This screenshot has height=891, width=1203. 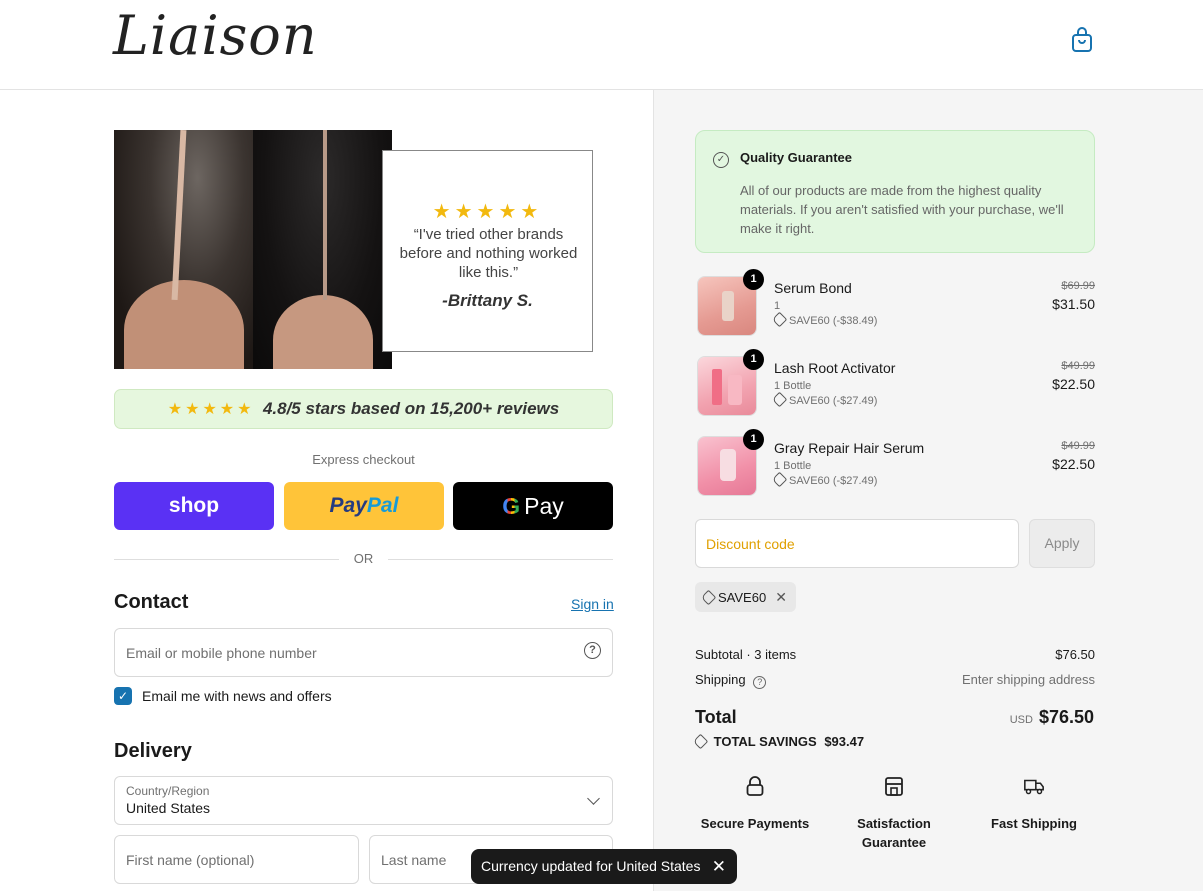 What do you see at coordinates (194, 506) in the screenshot?
I see `shop-pay-button: shop` at bounding box center [194, 506].